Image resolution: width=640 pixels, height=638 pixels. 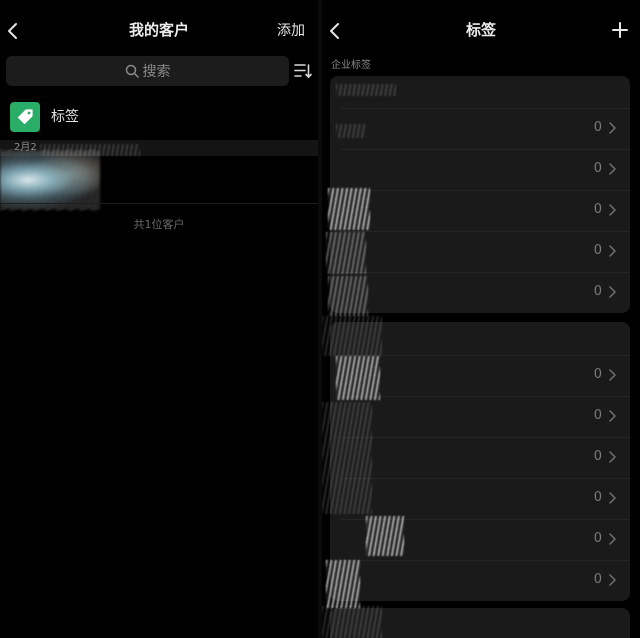 What do you see at coordinates (159, 117) in the screenshot?
I see `tag-entry-row: 标签` at bounding box center [159, 117].